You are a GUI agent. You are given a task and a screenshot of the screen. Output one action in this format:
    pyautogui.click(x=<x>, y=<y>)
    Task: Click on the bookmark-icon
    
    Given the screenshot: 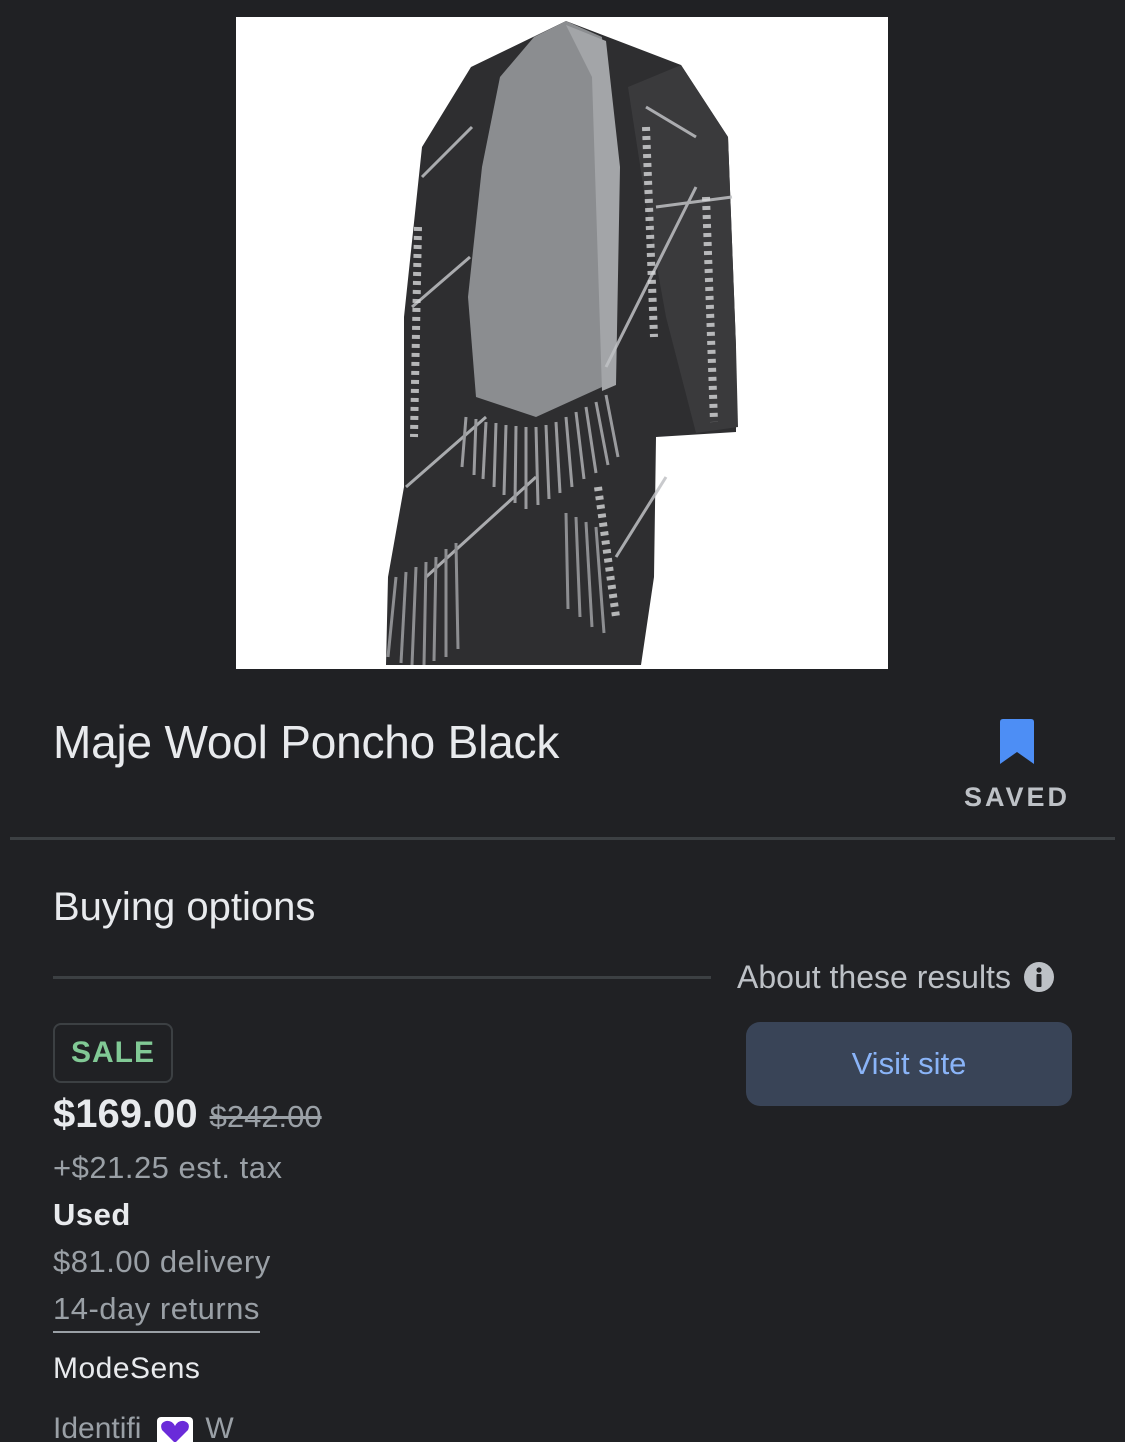 What is the action you would take?
    pyautogui.click(x=1017, y=741)
    